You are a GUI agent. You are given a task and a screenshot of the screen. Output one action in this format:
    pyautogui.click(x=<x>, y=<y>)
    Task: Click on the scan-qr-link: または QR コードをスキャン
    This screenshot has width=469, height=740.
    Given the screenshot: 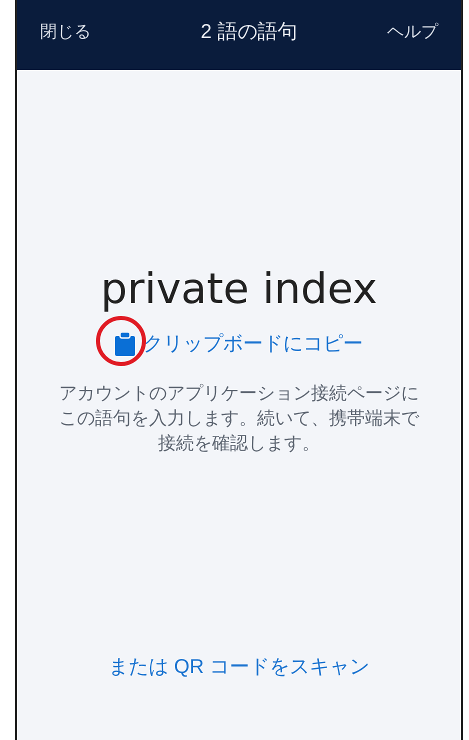 What is the action you would take?
    pyautogui.click(x=239, y=667)
    